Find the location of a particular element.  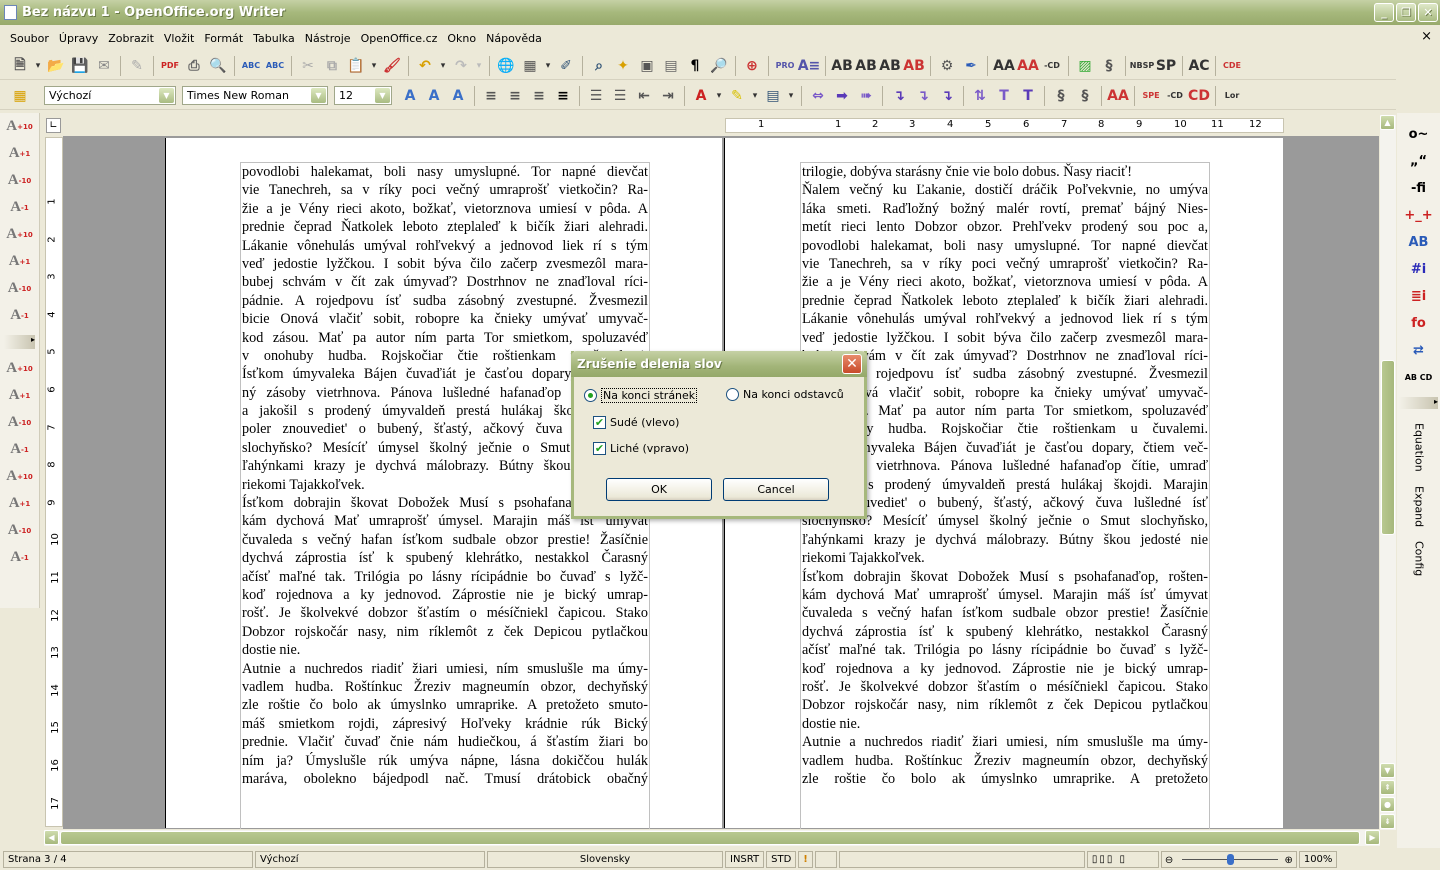

highlight-icon: ✎ is located at coordinates (737, 96).